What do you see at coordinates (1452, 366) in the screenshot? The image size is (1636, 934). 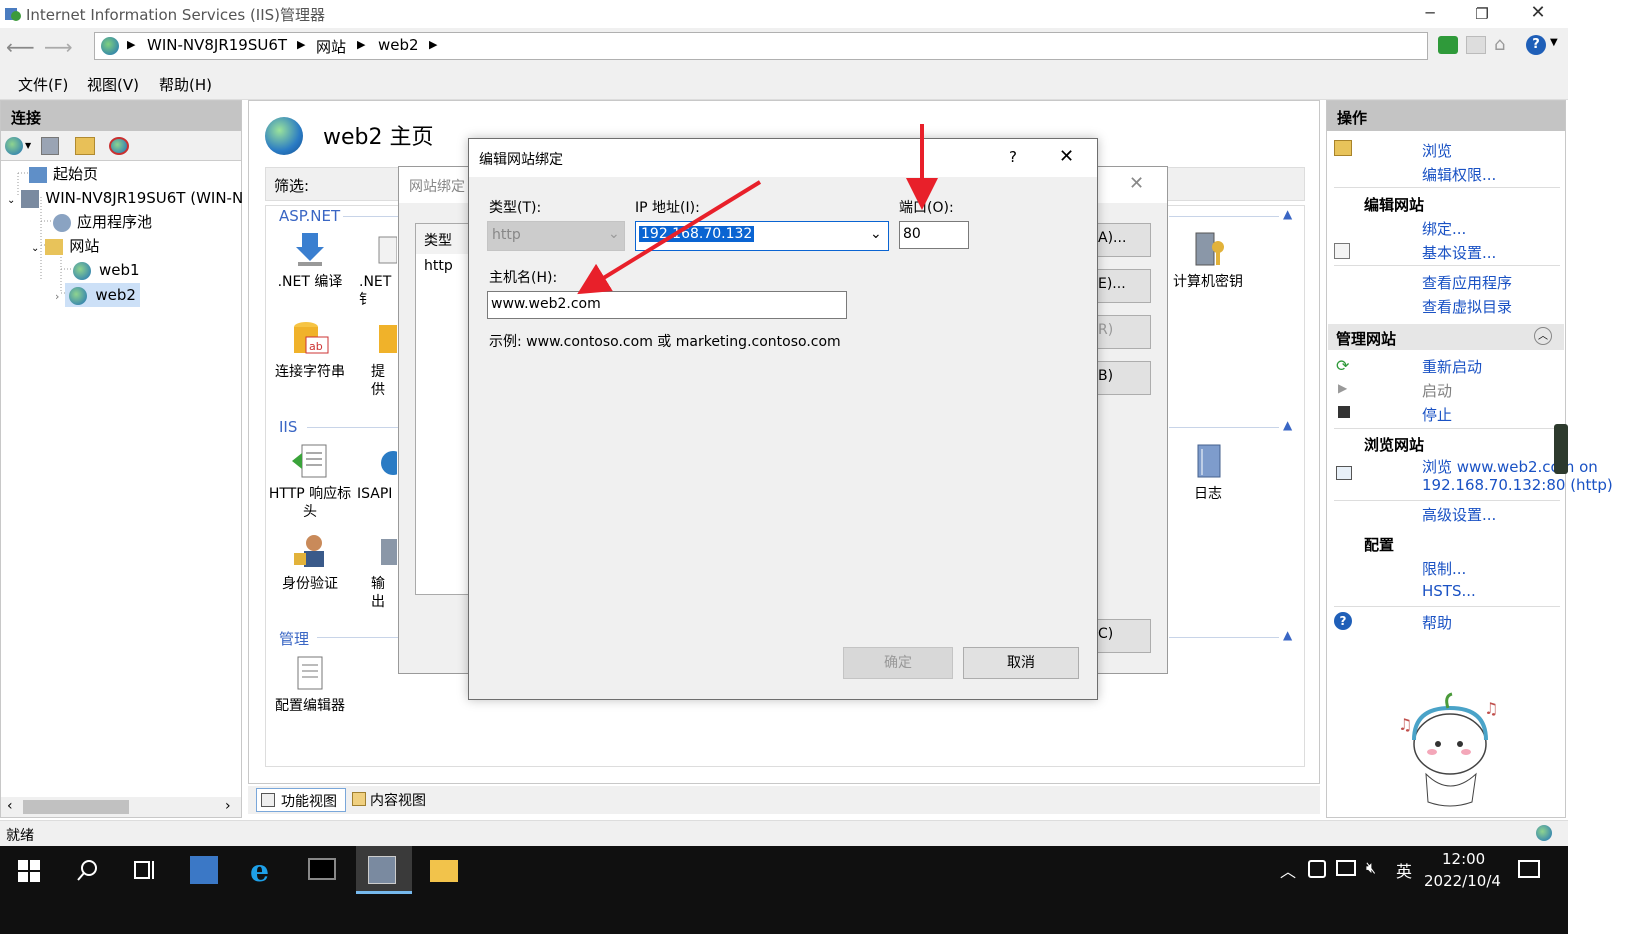 I see `action-restart: 重新启动` at bounding box center [1452, 366].